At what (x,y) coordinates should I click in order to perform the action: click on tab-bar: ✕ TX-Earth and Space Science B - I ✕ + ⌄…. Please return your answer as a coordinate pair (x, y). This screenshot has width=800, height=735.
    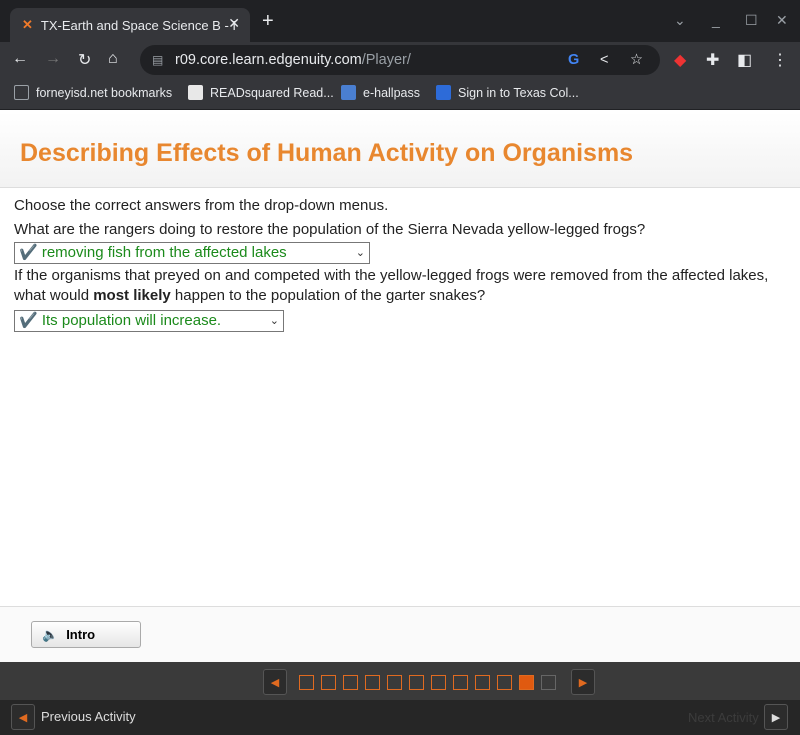
    Looking at the image, I should click on (400, 21).